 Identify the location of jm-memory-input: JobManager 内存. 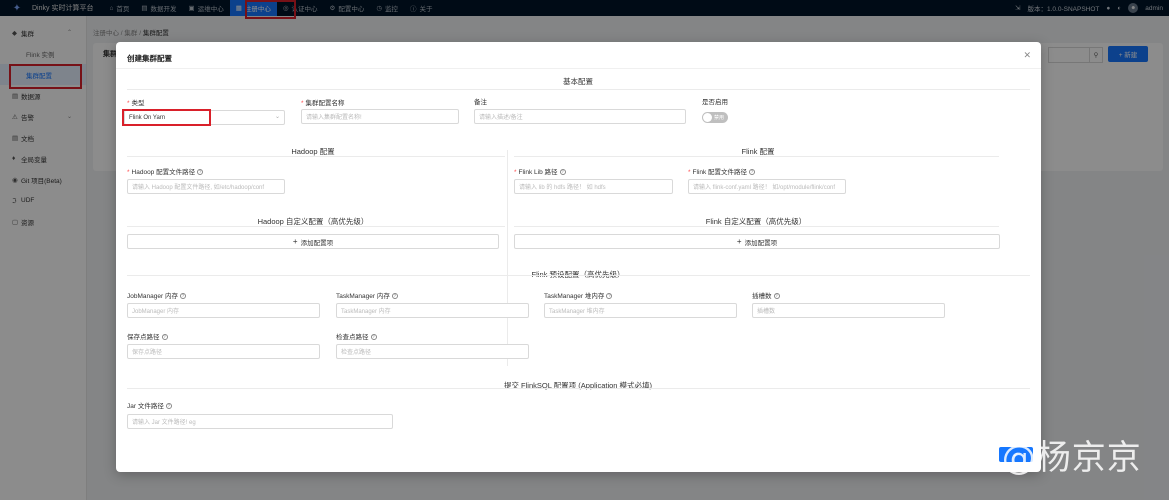
(223, 310).